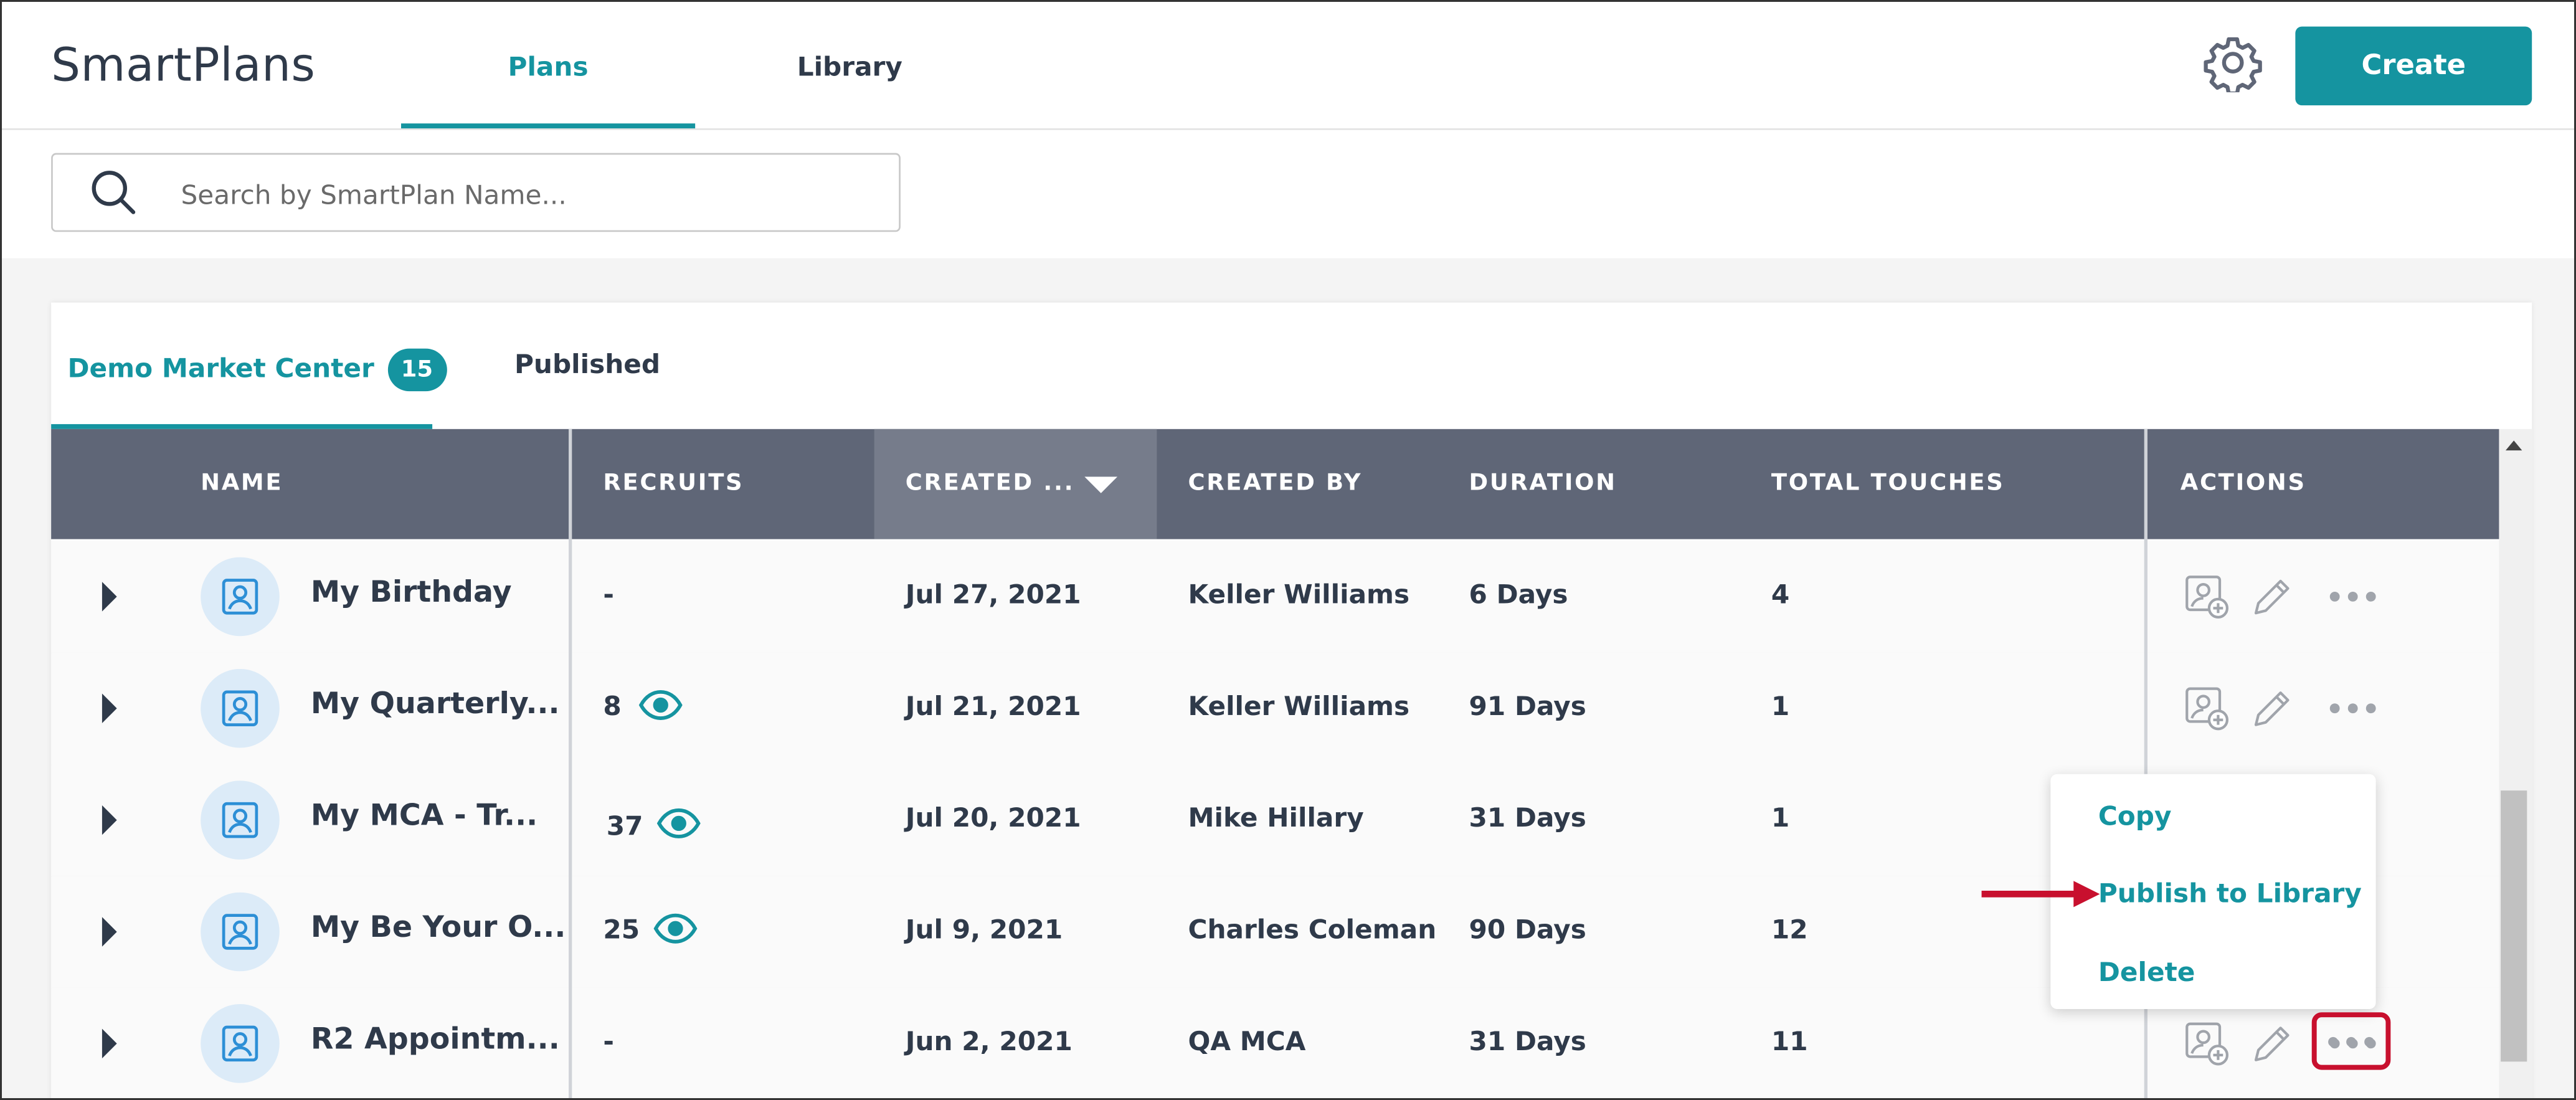 This screenshot has height=1100, width=2576. What do you see at coordinates (548, 66) in the screenshot?
I see `tab-plans: Plans` at bounding box center [548, 66].